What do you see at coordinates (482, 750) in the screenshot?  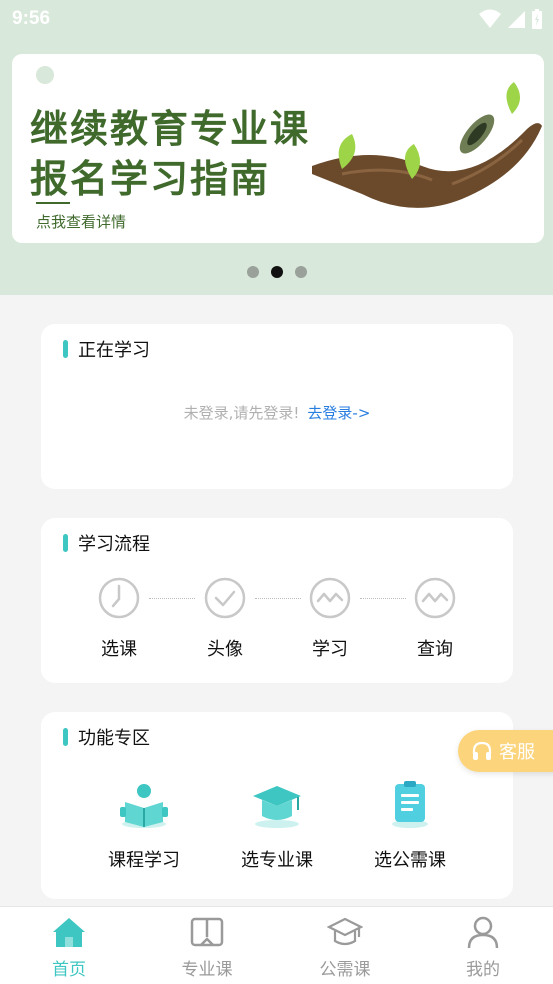 I see `headphones-icon` at bounding box center [482, 750].